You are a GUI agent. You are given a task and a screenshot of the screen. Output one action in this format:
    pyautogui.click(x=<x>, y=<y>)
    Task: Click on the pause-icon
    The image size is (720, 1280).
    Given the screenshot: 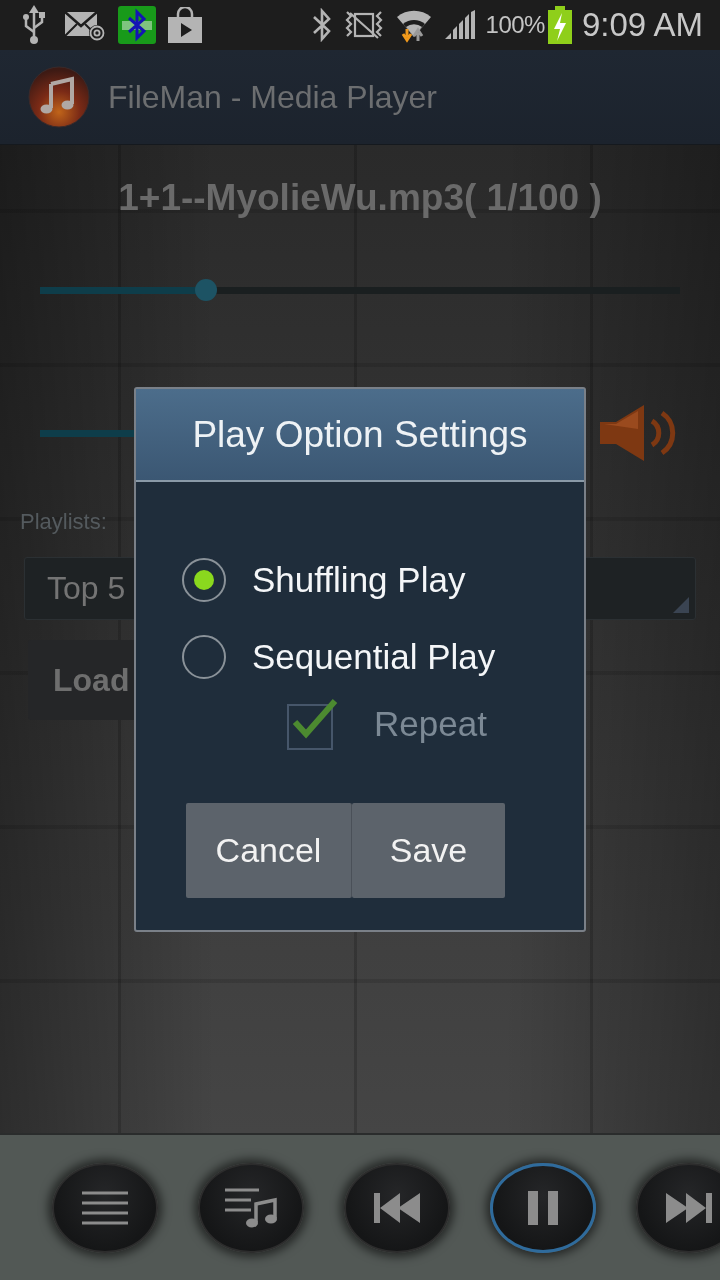 What is the action you would take?
    pyautogui.click(x=543, y=1207)
    